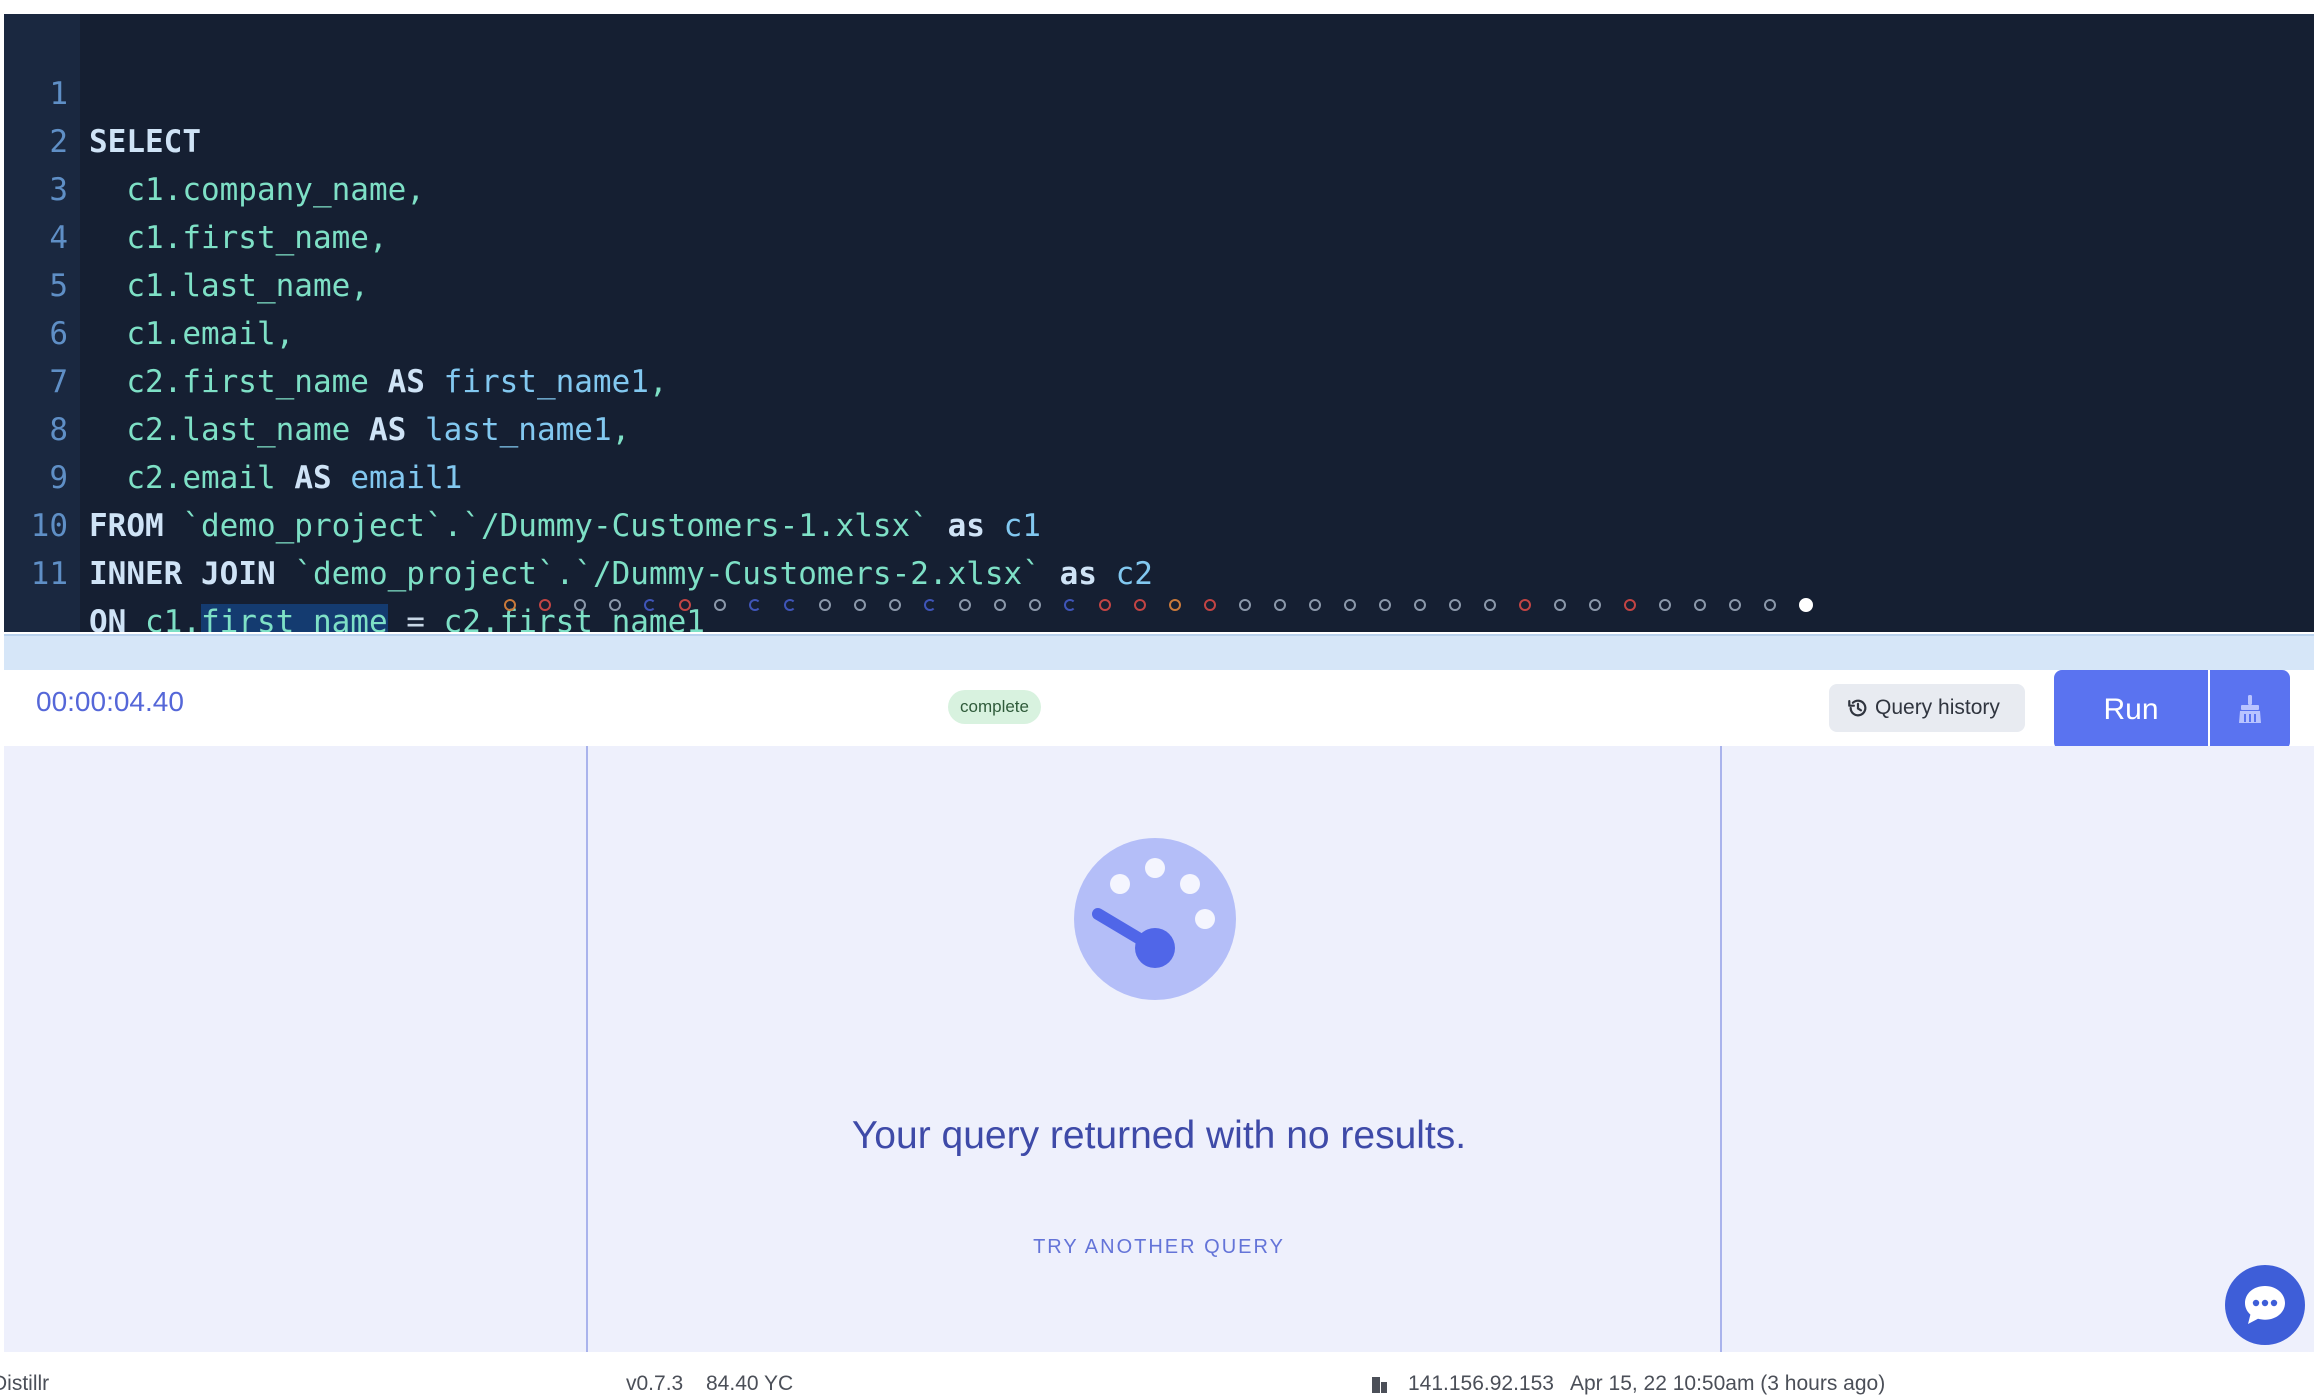 The height and width of the screenshot is (1400, 2314). What do you see at coordinates (1159, 610) in the screenshot?
I see `query-history-dots` at bounding box center [1159, 610].